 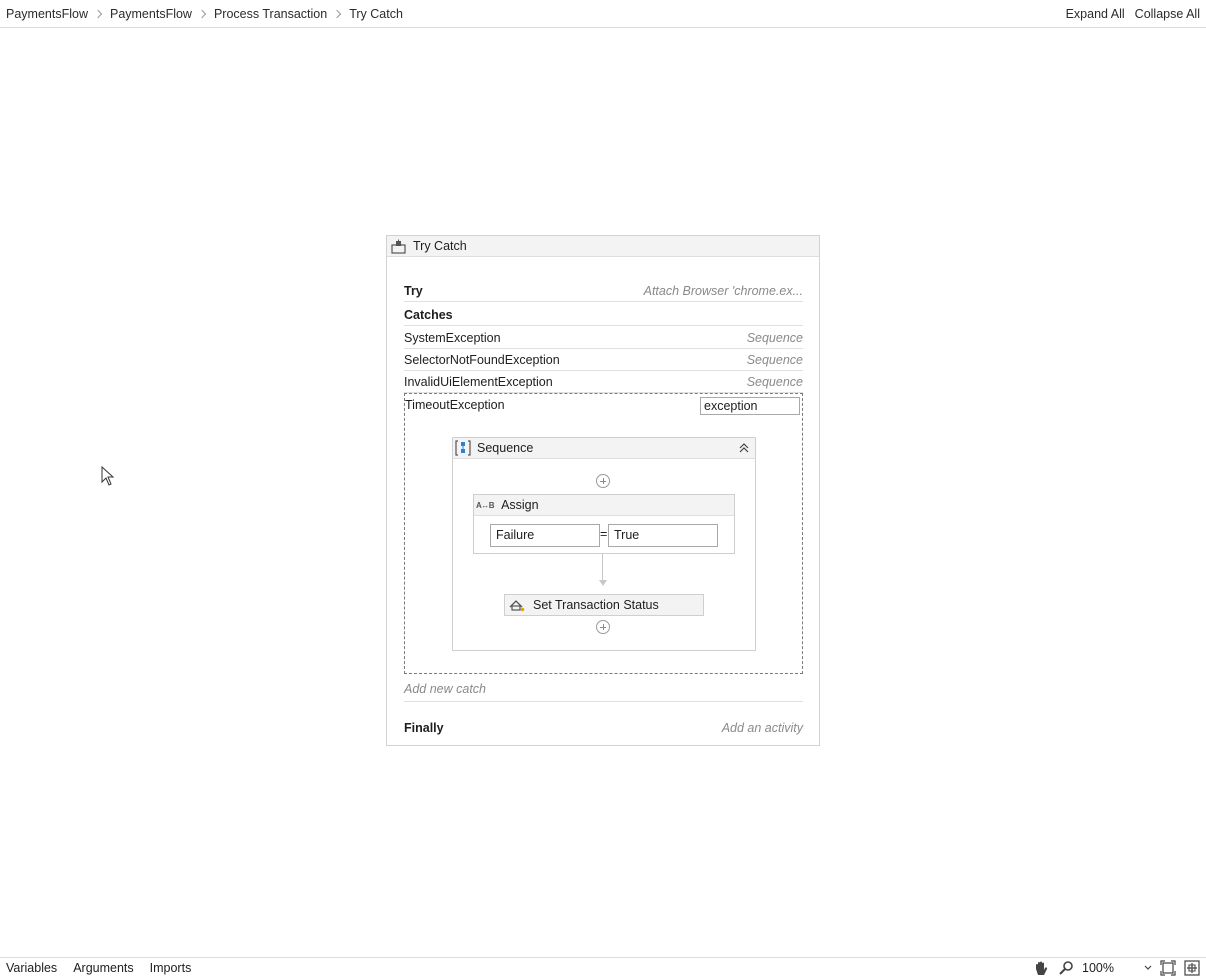 What do you see at coordinates (485, 505) in the screenshot?
I see `assign-icon: A↔B` at bounding box center [485, 505].